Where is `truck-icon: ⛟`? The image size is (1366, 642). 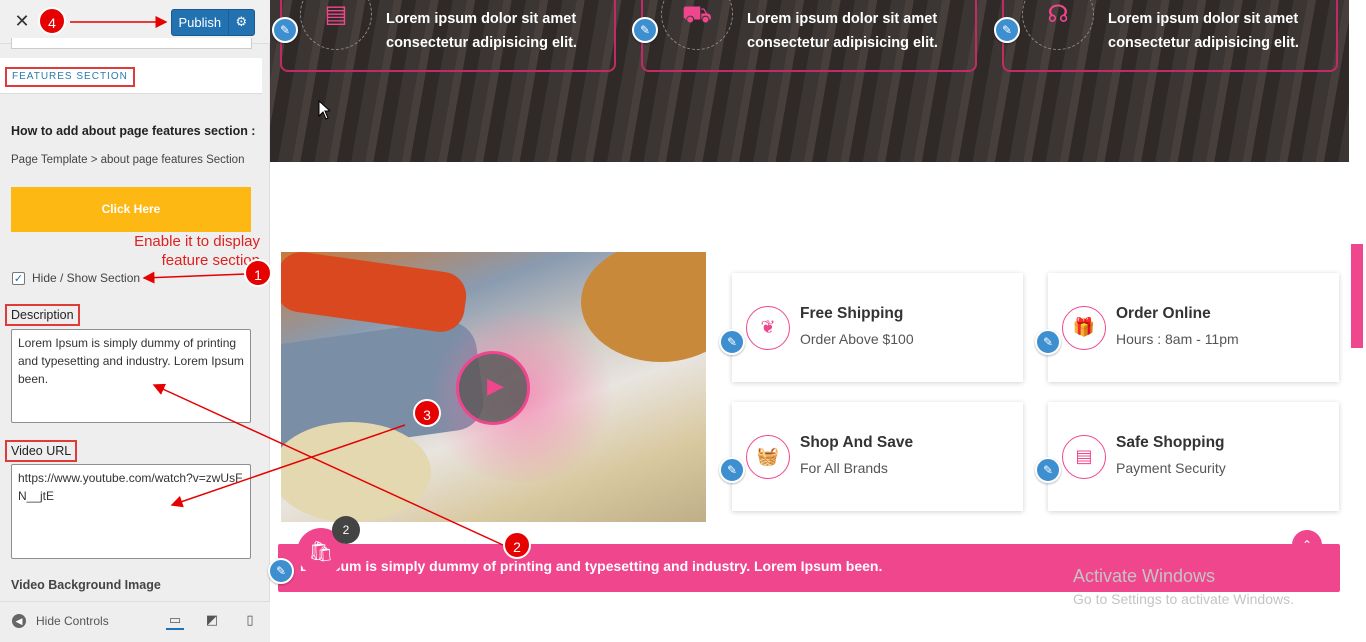 truck-icon: ⛟ is located at coordinates (697, 14).